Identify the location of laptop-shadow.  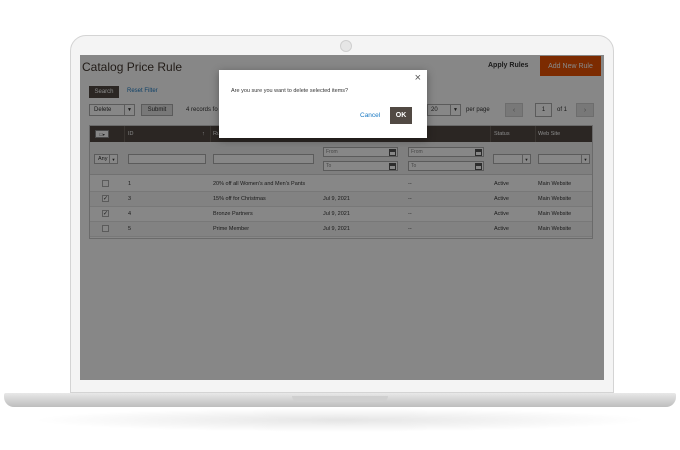
(340, 420).